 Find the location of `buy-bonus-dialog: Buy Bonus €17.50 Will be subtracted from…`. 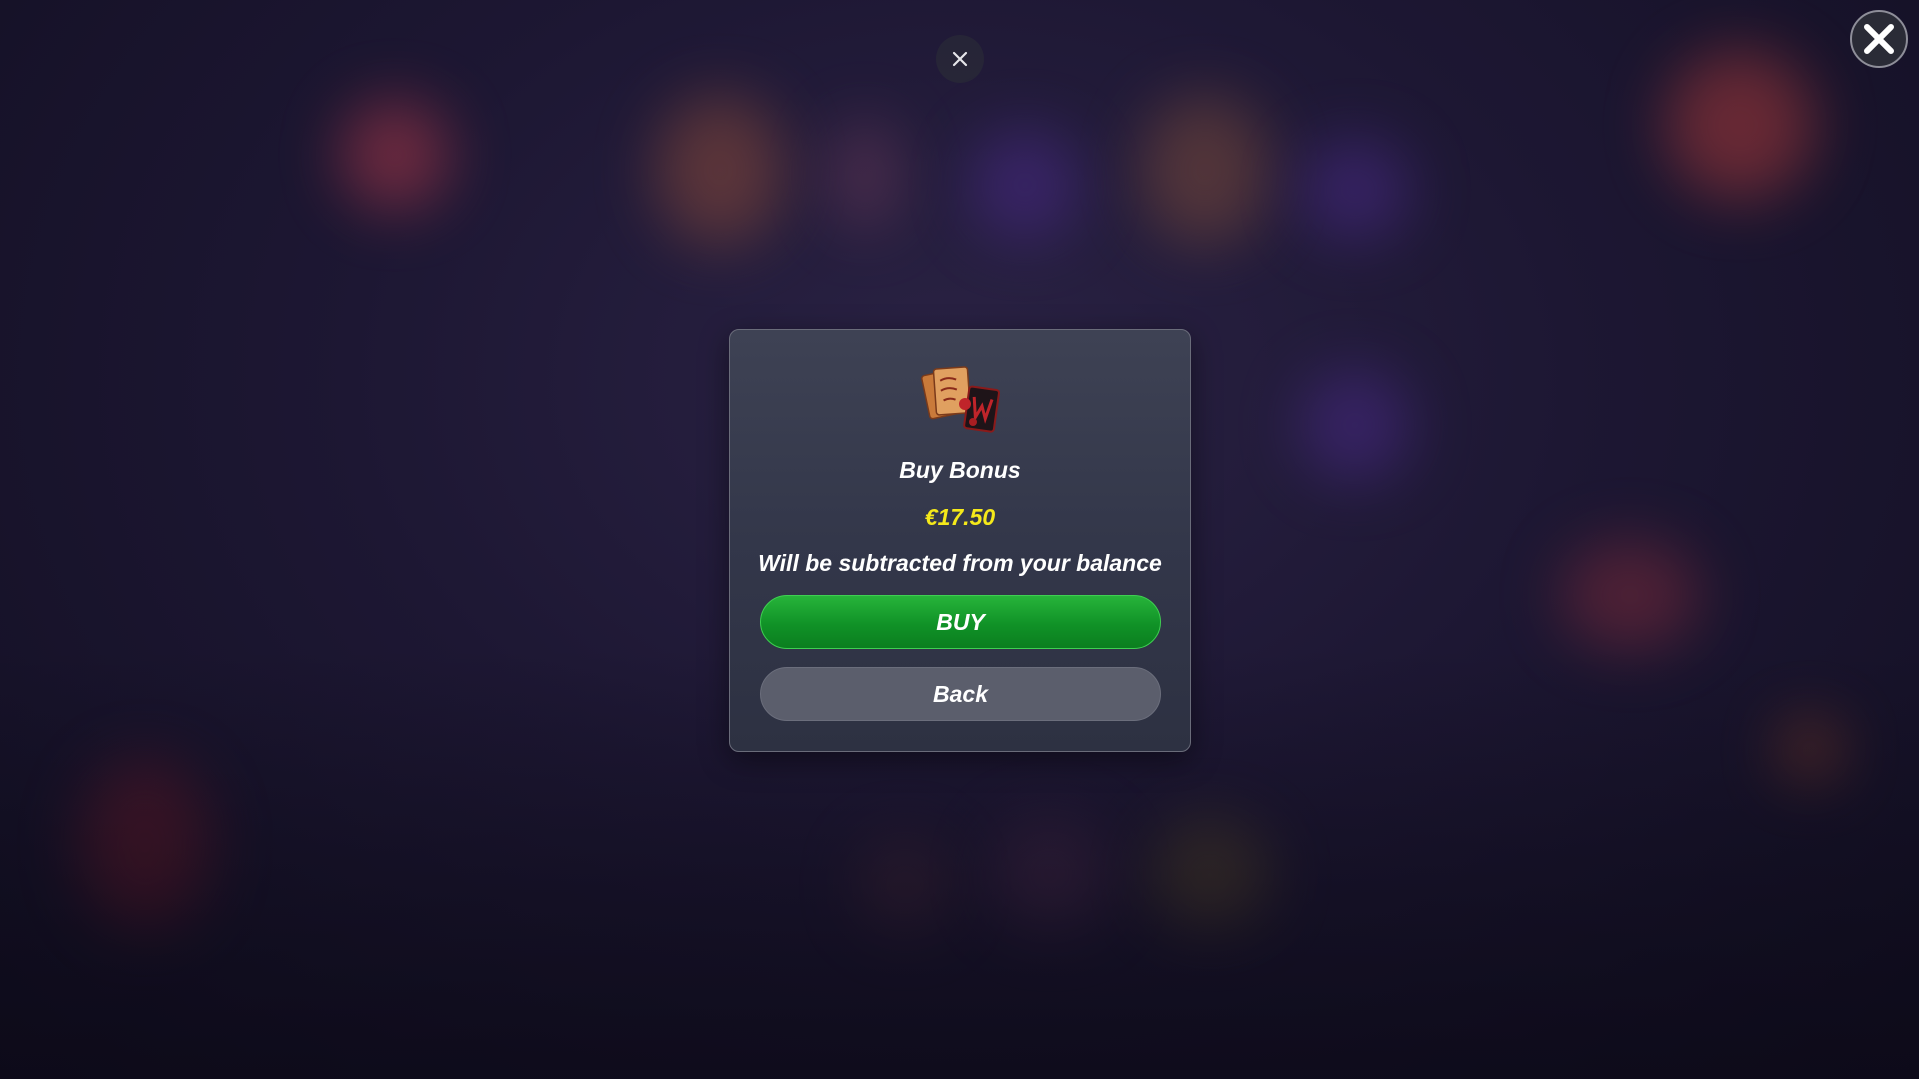

buy-bonus-dialog: Buy Bonus €17.50 Will be subtracted from… is located at coordinates (960, 540).